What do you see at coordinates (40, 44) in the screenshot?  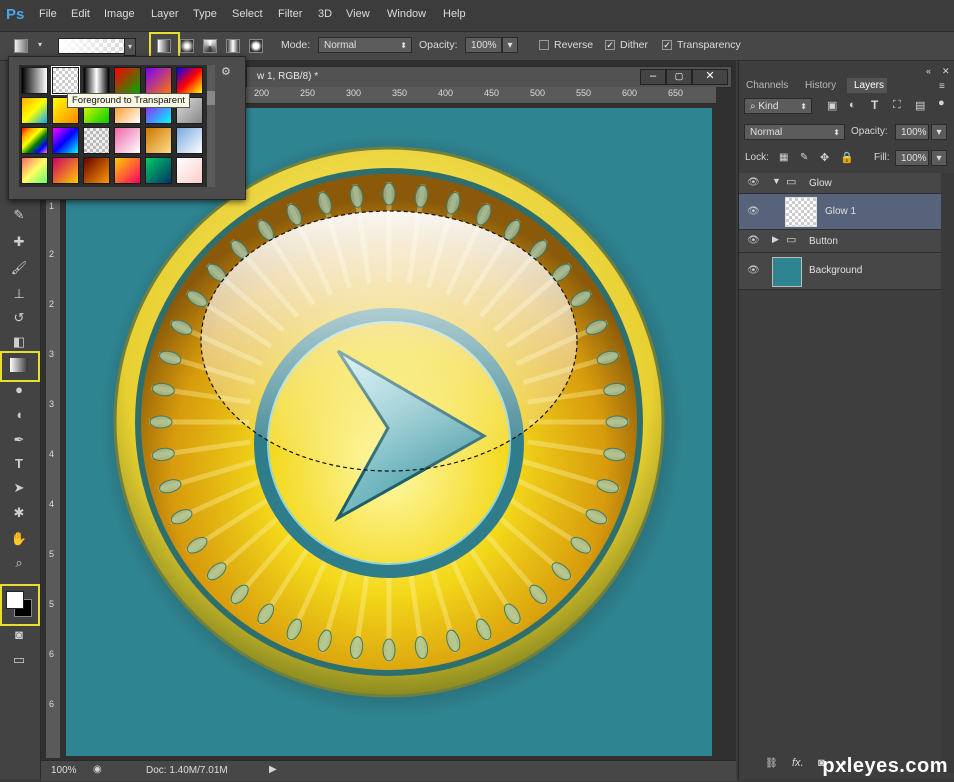 I see `chevron-down-icon: ▾` at bounding box center [40, 44].